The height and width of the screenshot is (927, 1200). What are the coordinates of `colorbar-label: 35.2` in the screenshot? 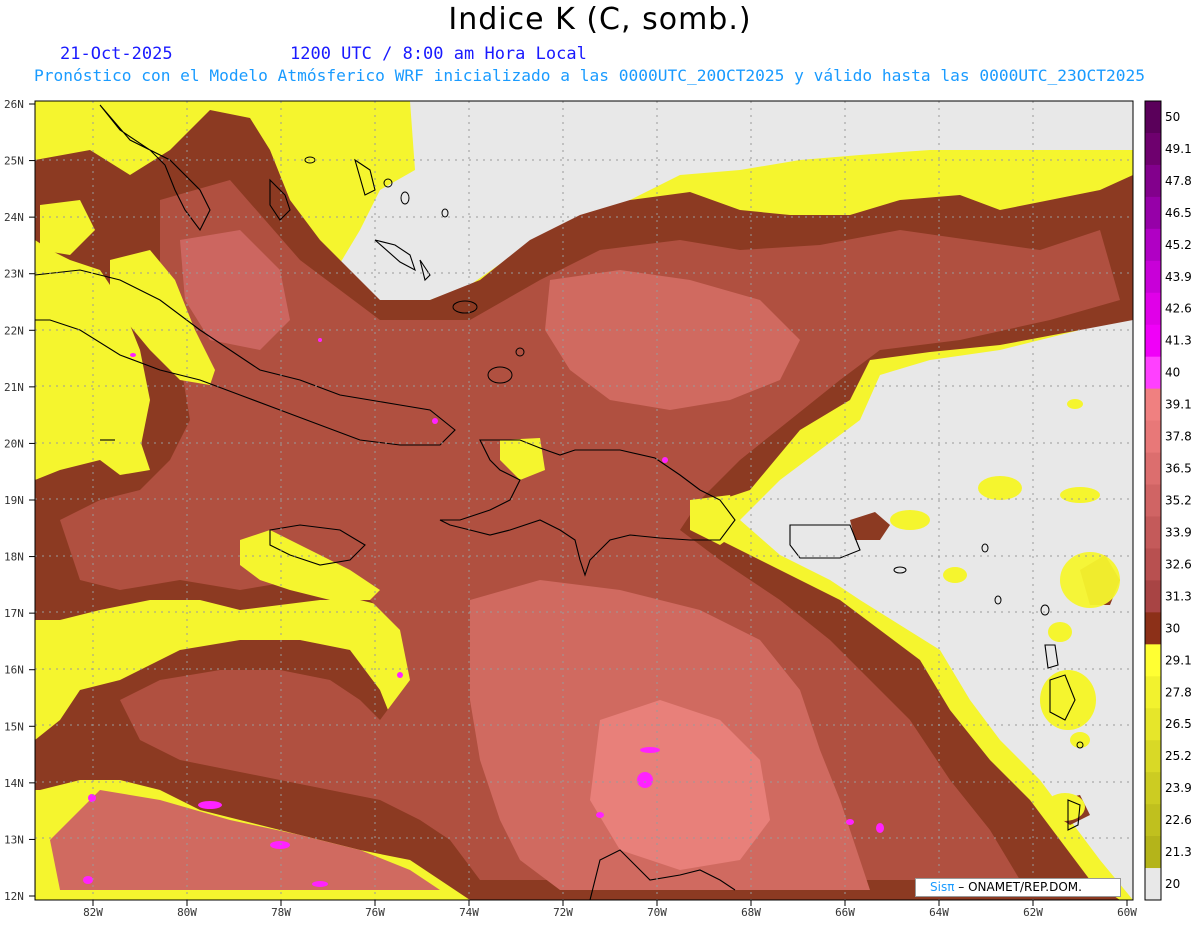 It's located at (1178, 501).